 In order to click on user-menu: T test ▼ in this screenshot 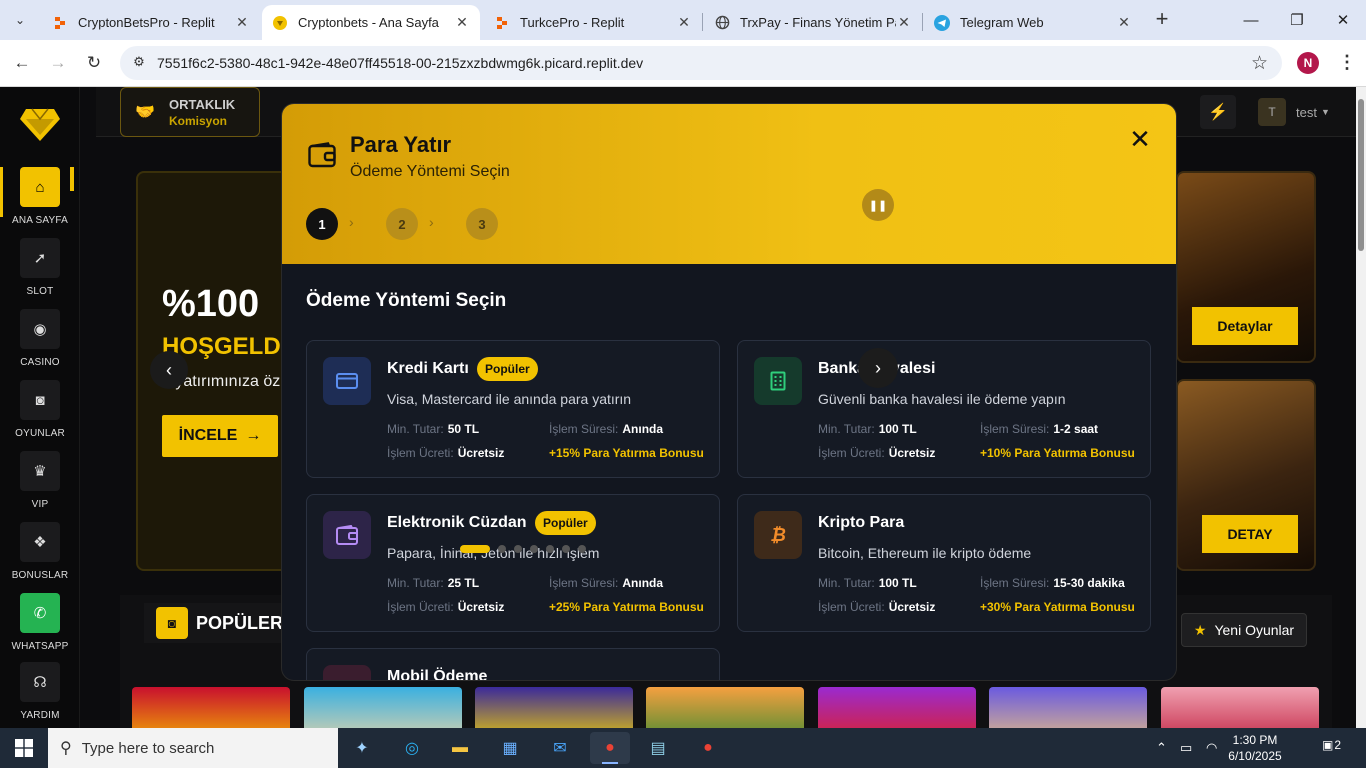, I will do `click(1307, 112)`.